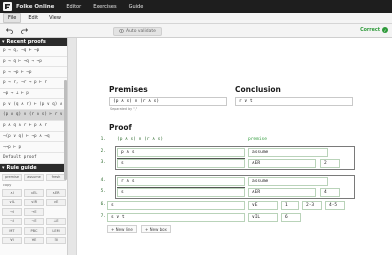  What do you see at coordinates (263, 205) in the screenshot?
I see `line-rule: ∨E` at bounding box center [263, 205].